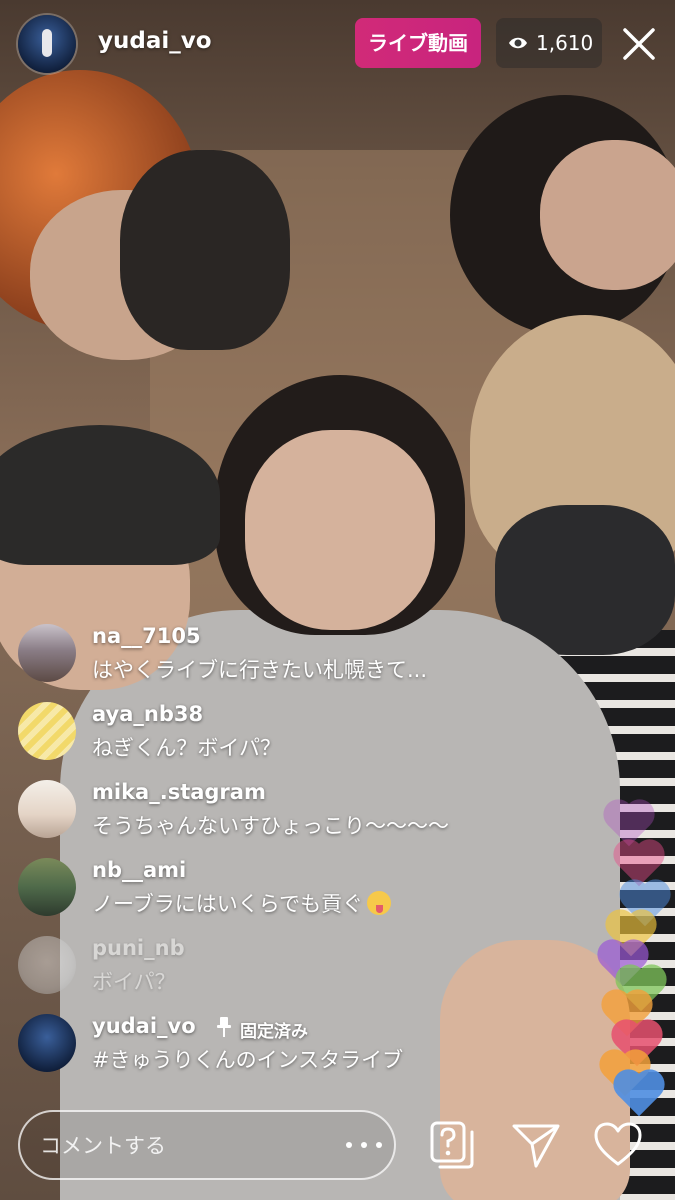 The image size is (675, 1200). Describe the element at coordinates (224, 1027) in the screenshot. I see `pin-icon` at that location.